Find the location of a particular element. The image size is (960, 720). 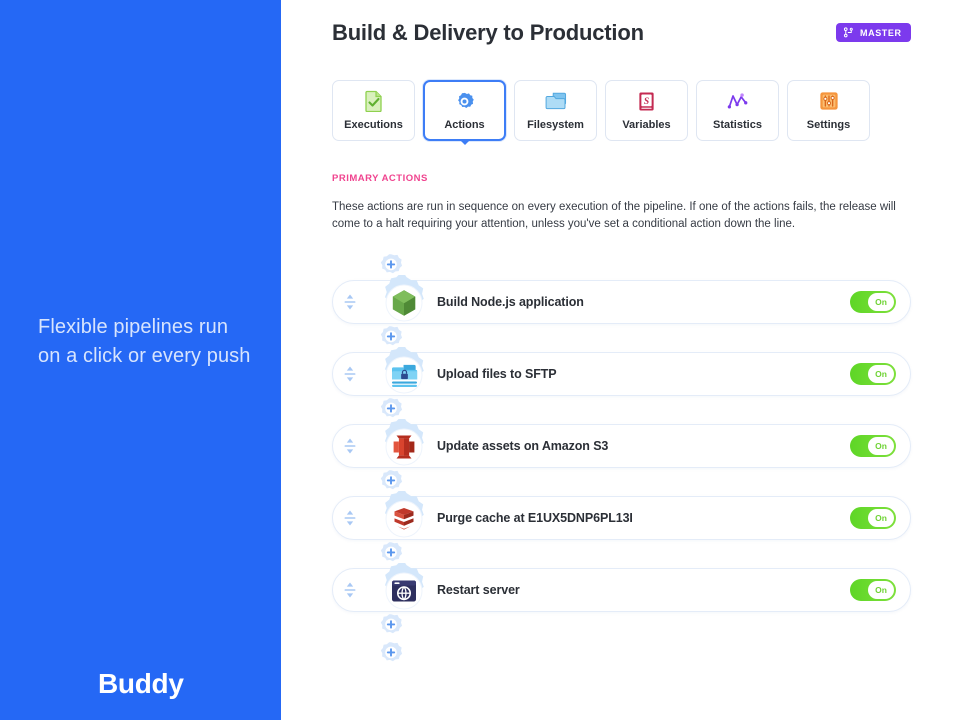

action-label: Upload files to SFTP is located at coordinates (497, 374).